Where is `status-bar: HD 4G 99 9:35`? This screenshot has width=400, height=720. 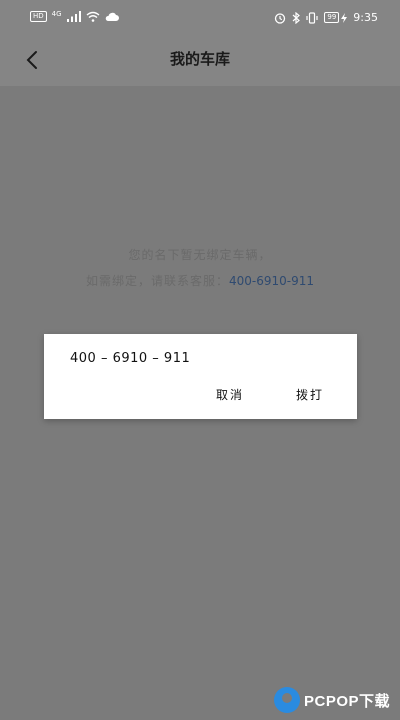 status-bar: HD 4G 99 9:35 is located at coordinates (200, 18).